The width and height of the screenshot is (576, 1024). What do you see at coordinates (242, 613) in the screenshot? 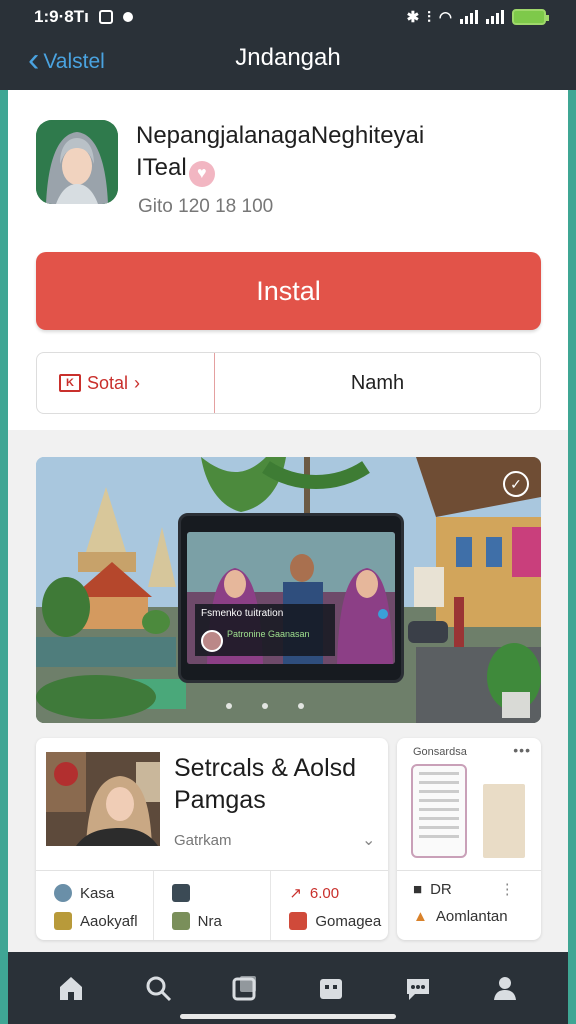
I see `tablet-caption-title: Fsmenko tuitration` at bounding box center [242, 613].